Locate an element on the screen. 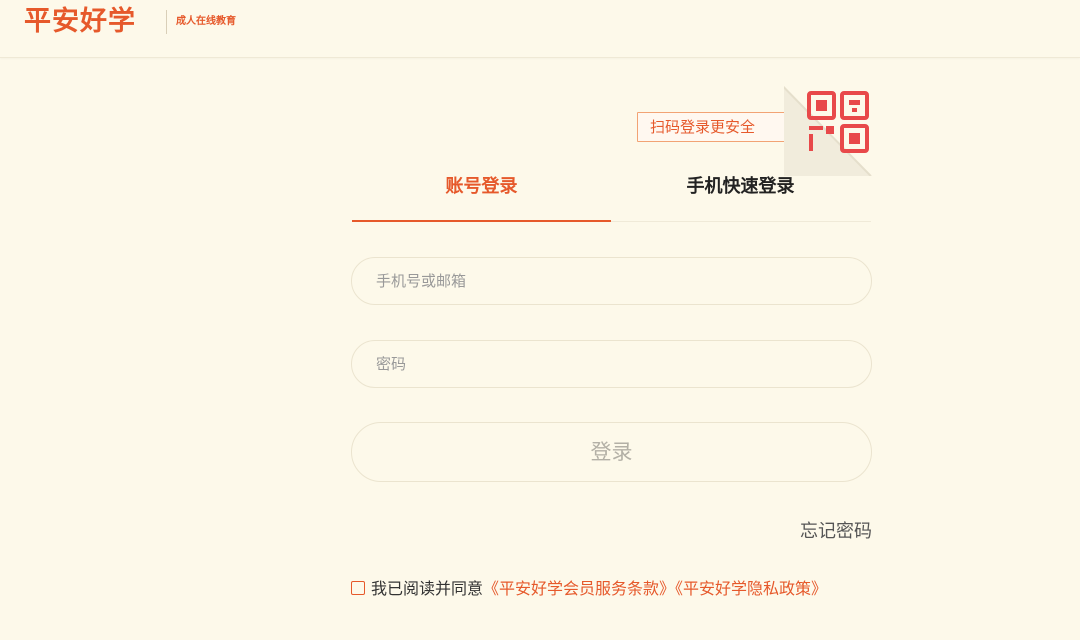 Image resolution: width=1080 pixels, height=640 pixels. privacy-policy-link: 《平安好学隐私政策》 is located at coordinates (751, 588).